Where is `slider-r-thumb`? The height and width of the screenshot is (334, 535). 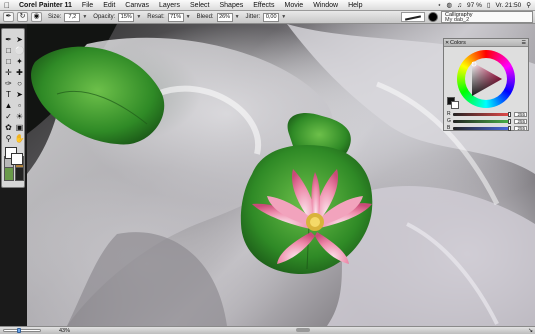 slider-r-thumb is located at coordinates (509, 114).